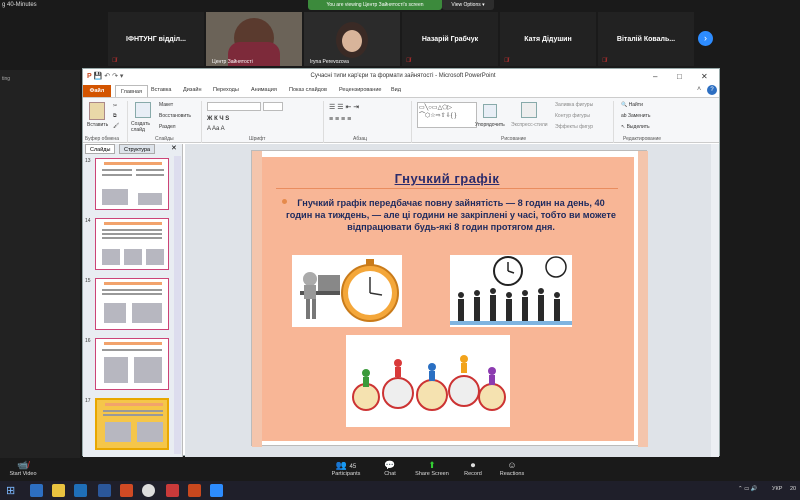 The height and width of the screenshot is (500, 800). What do you see at coordinates (715, 300) in the screenshot?
I see `editor-scrollbar` at bounding box center [715, 300].